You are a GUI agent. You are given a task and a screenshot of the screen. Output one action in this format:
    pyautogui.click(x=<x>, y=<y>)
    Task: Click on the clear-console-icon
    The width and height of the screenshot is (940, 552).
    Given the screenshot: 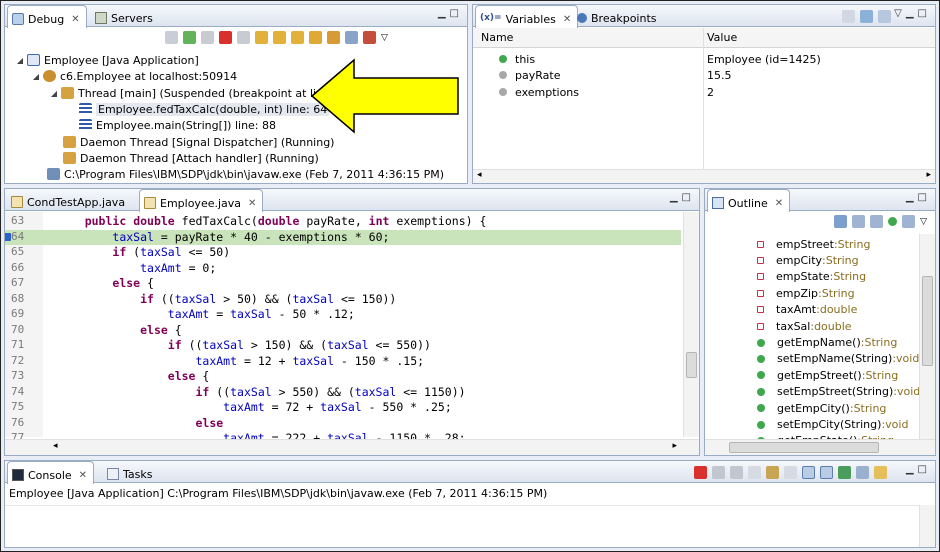 What is the action you would take?
    pyautogui.click(x=754, y=472)
    